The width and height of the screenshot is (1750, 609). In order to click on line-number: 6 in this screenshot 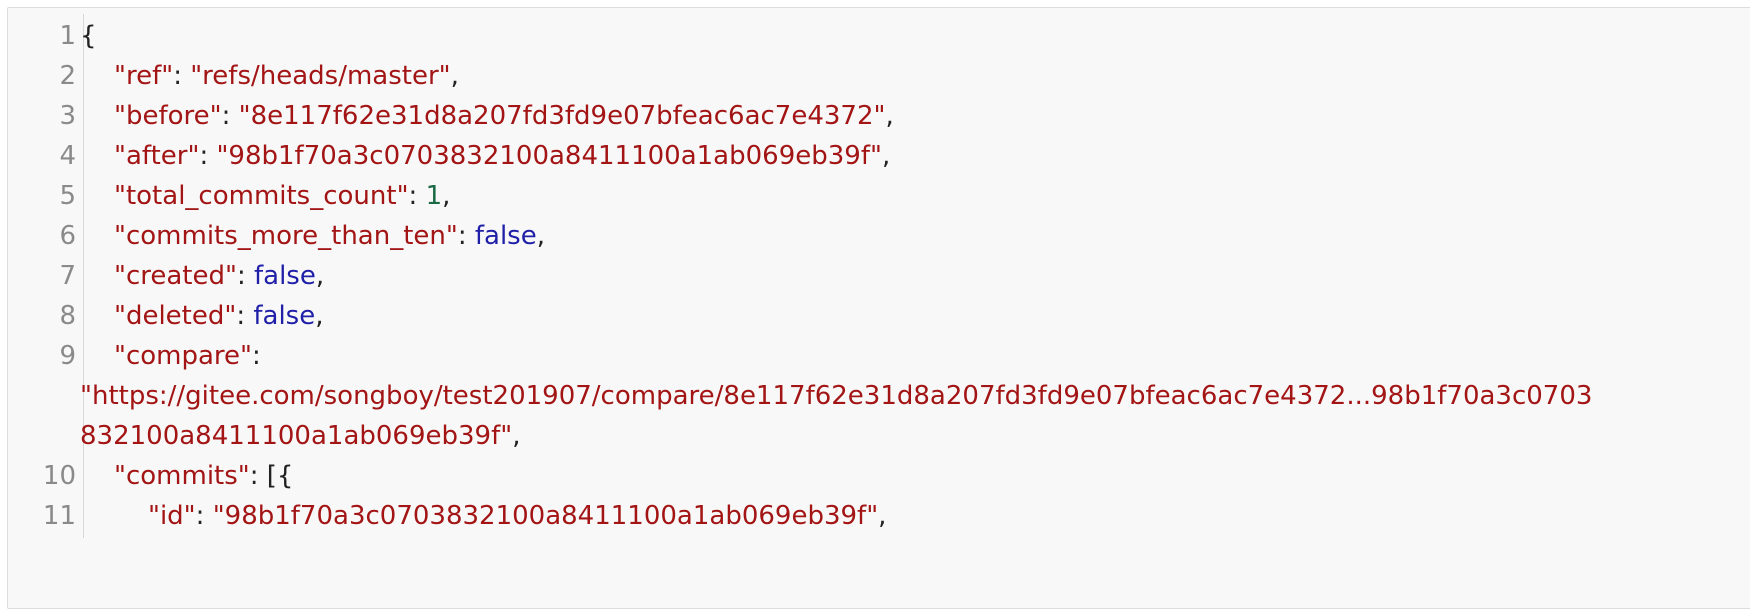, I will do `click(67, 236)`.